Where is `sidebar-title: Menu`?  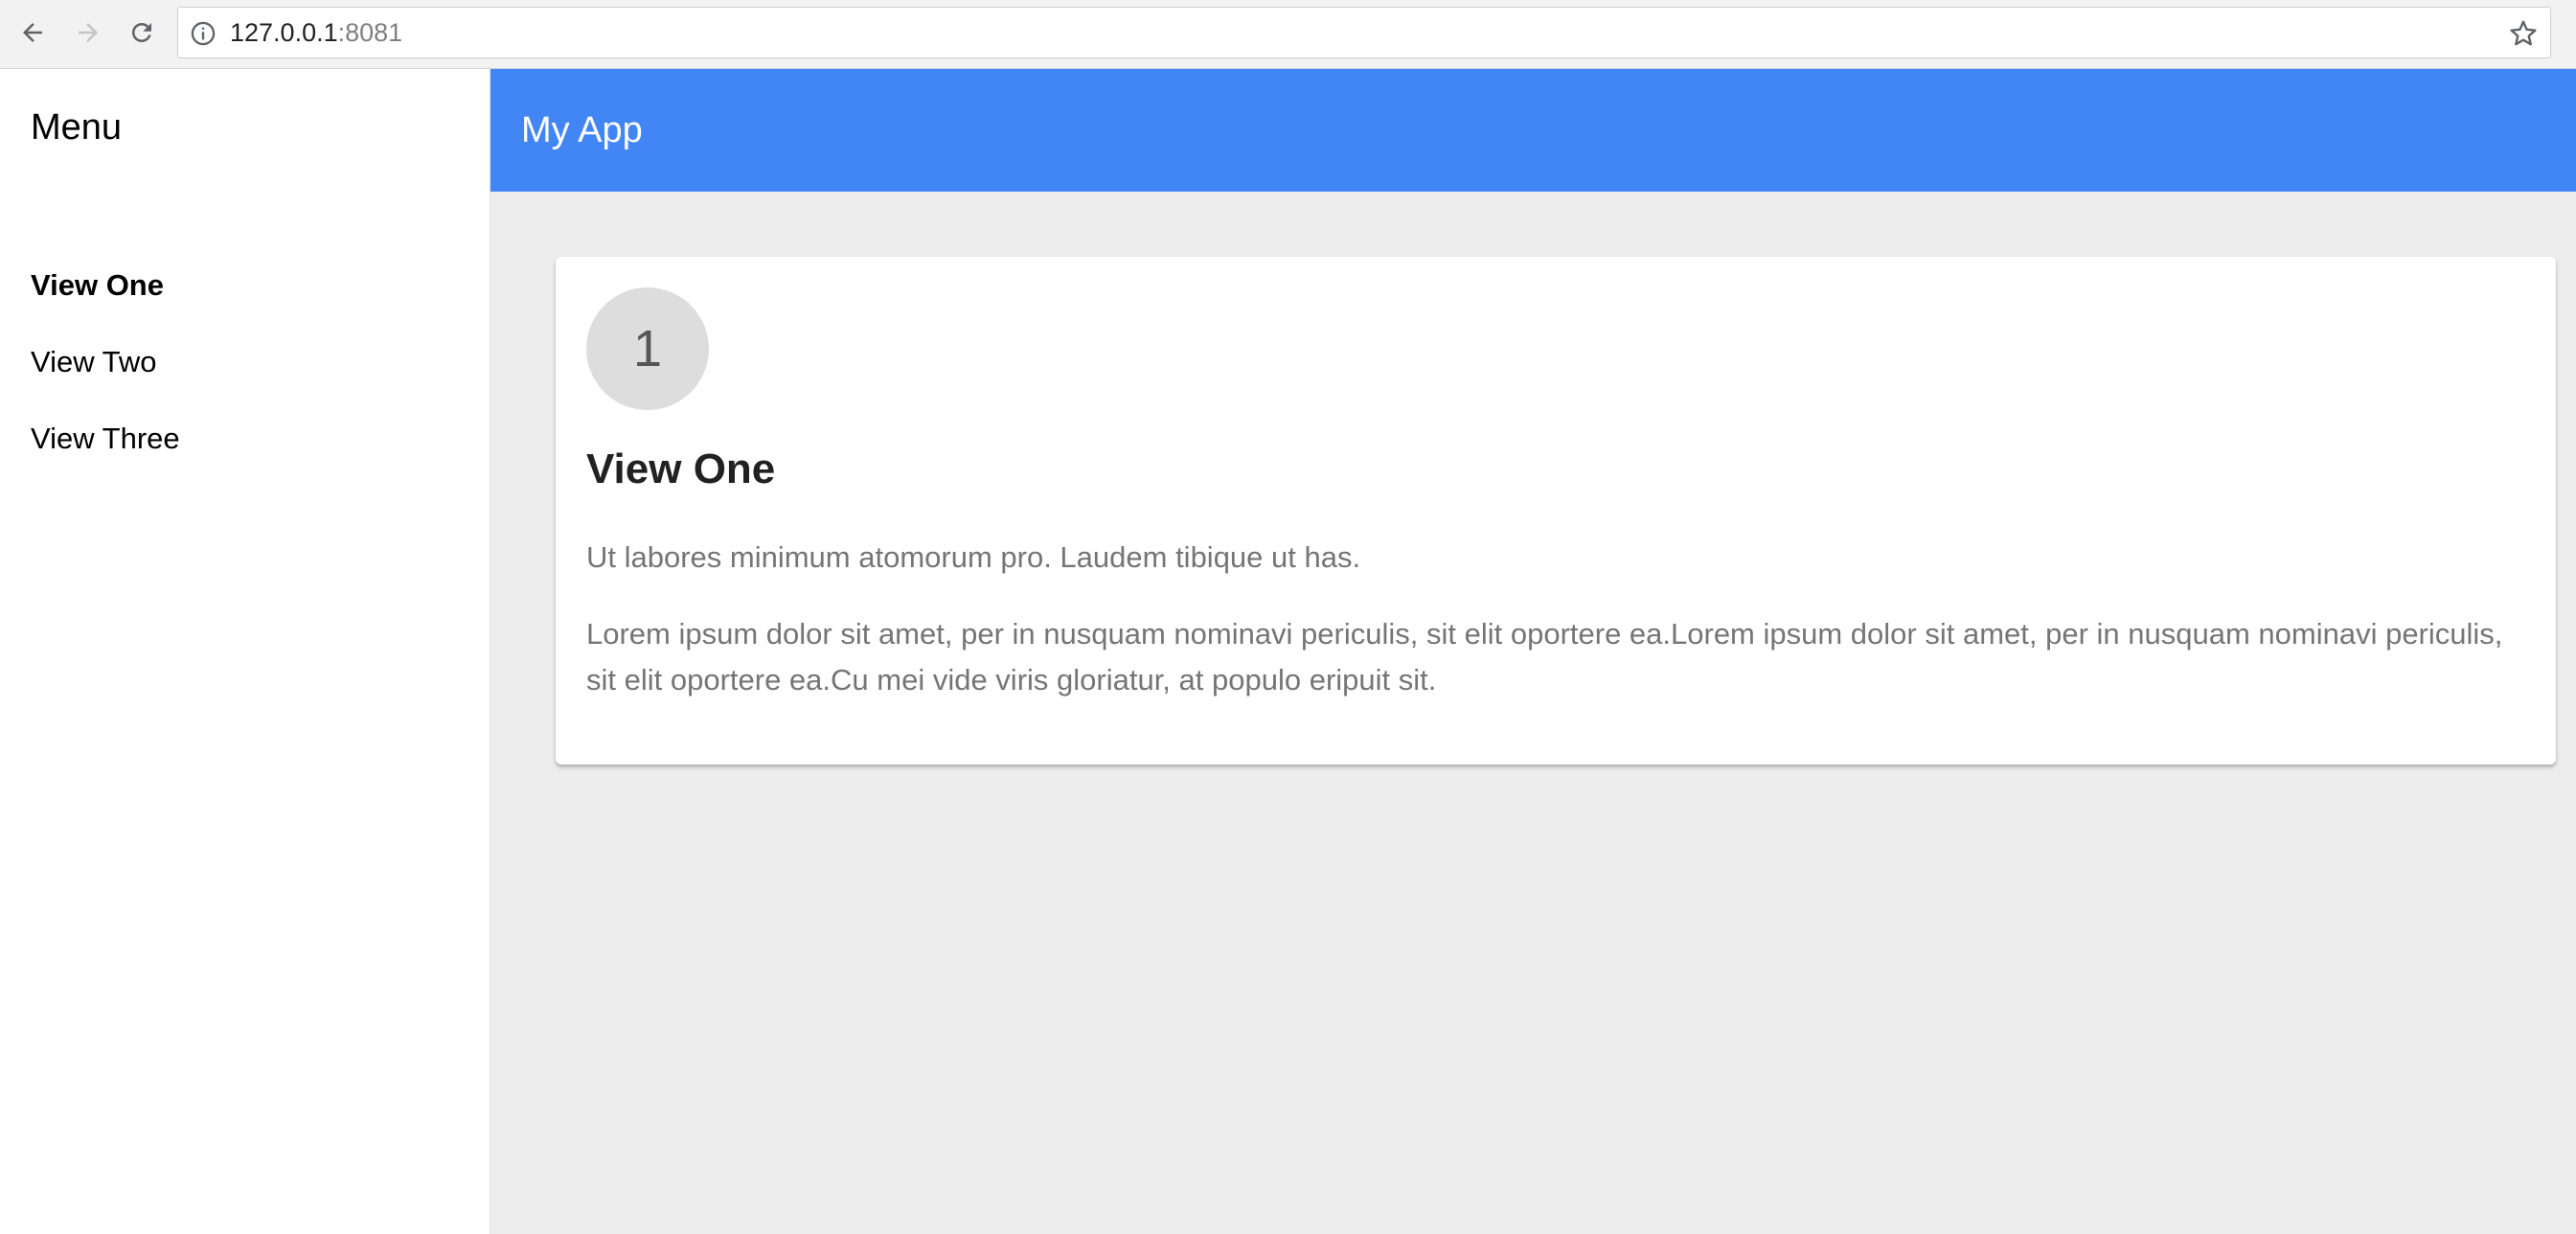 sidebar-title: Menu is located at coordinates (77, 128).